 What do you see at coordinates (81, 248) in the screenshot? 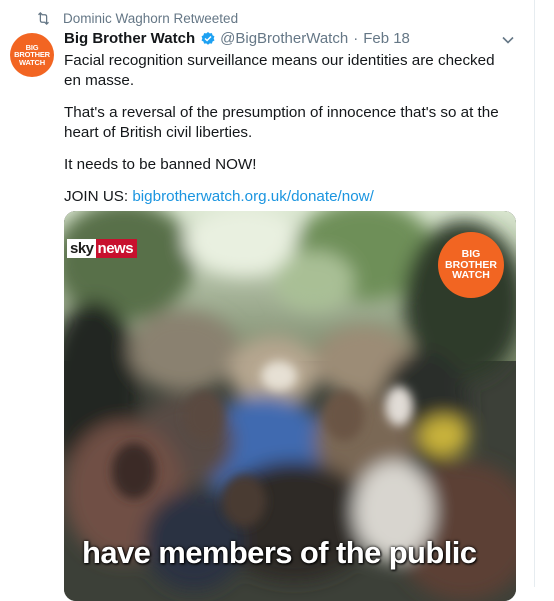
I see `sky-logo-text: sky` at bounding box center [81, 248].